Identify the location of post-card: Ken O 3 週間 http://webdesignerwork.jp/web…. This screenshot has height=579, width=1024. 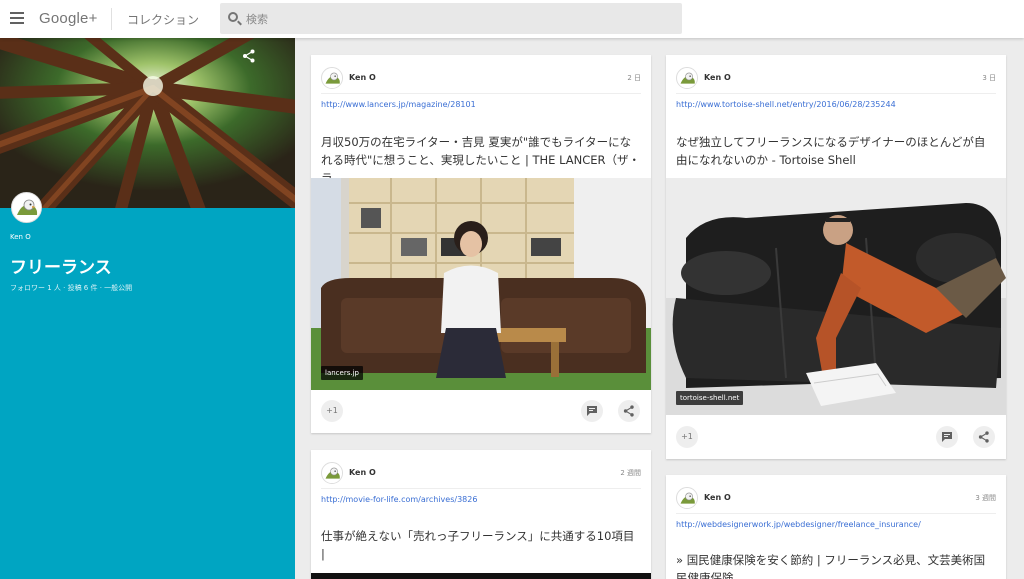
(836, 527).